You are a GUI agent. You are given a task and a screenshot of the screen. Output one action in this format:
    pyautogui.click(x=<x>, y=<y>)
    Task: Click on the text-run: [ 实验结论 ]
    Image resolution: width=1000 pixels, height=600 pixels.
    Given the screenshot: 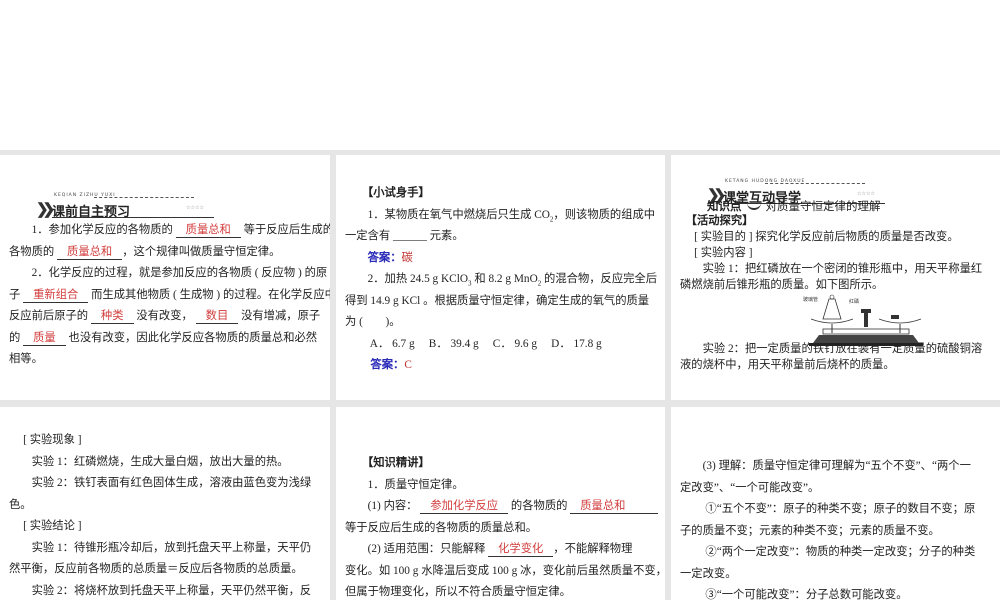 What is the action you would take?
    pyautogui.click(x=45, y=526)
    